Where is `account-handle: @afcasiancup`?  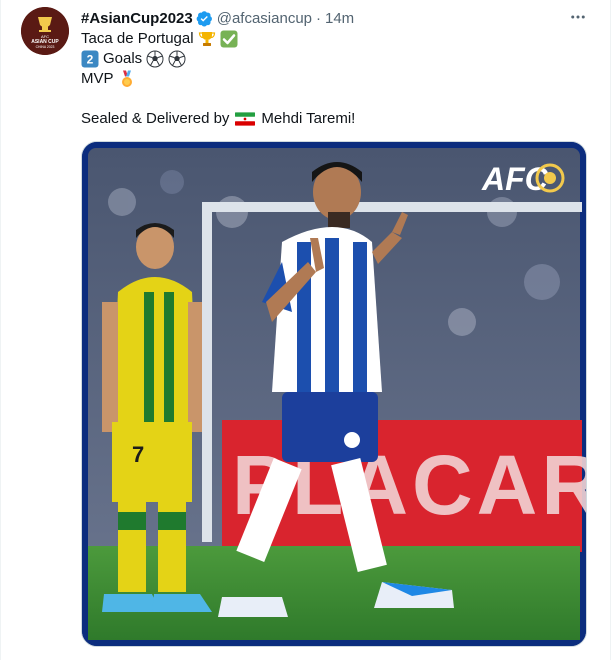
account-handle: @afcasiancup is located at coordinates (264, 18).